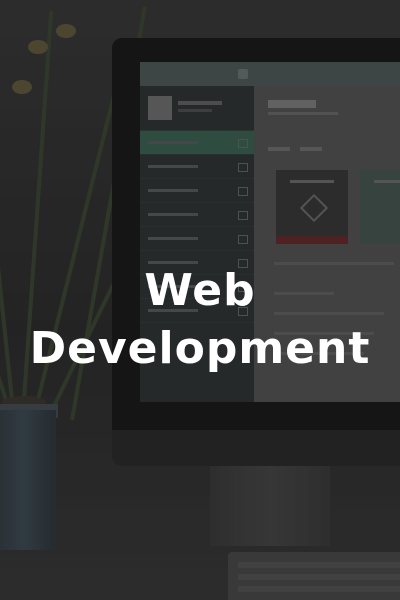  Describe the element at coordinates (200, 290) in the screenshot. I see `headline-line-1: Web` at that location.